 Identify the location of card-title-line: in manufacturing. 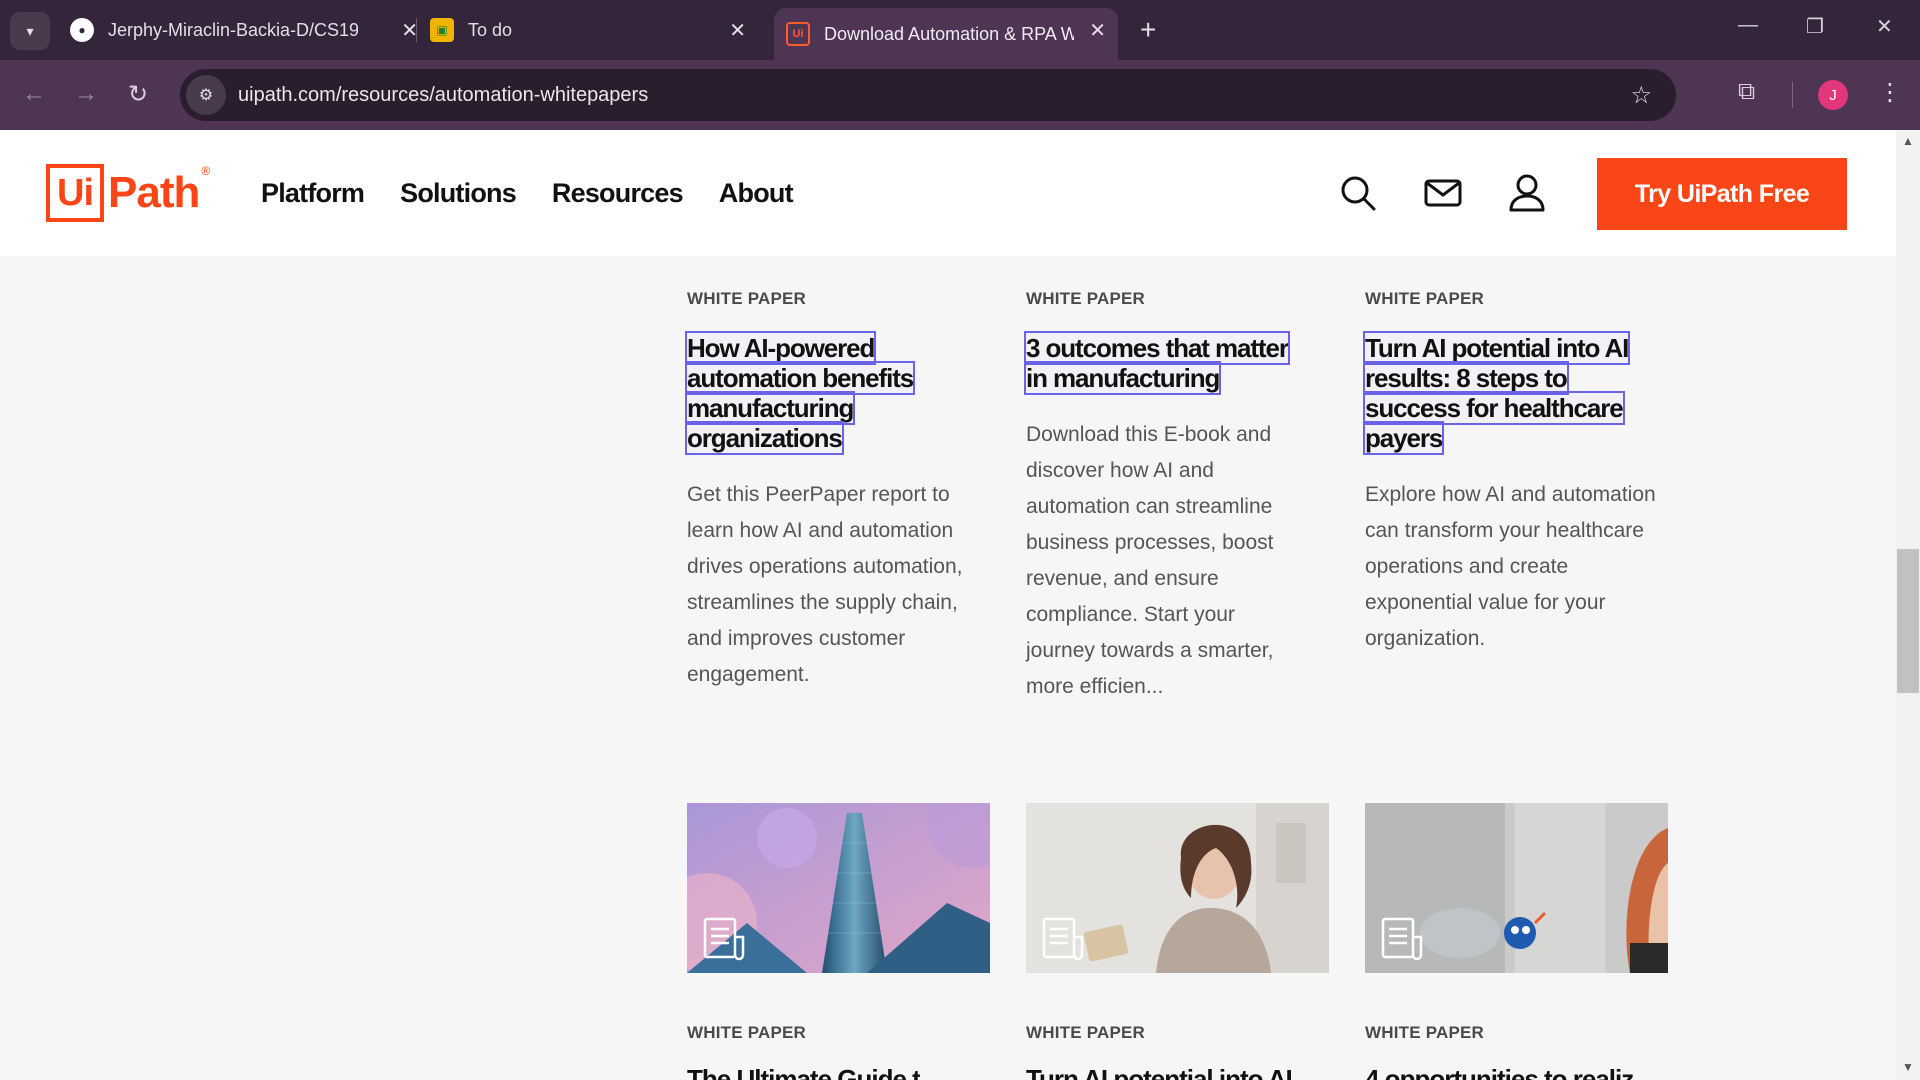
(1122, 378).